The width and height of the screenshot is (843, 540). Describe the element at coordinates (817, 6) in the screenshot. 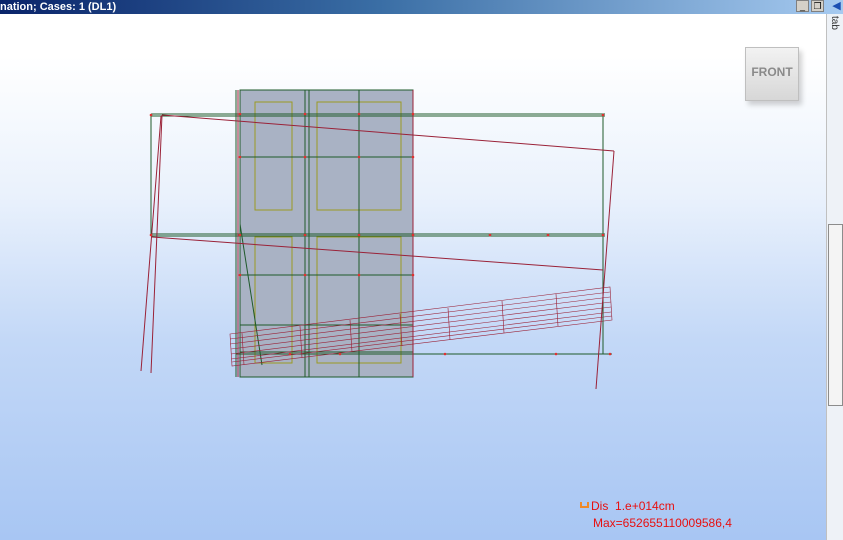

I see `restore-button: ❐` at that location.